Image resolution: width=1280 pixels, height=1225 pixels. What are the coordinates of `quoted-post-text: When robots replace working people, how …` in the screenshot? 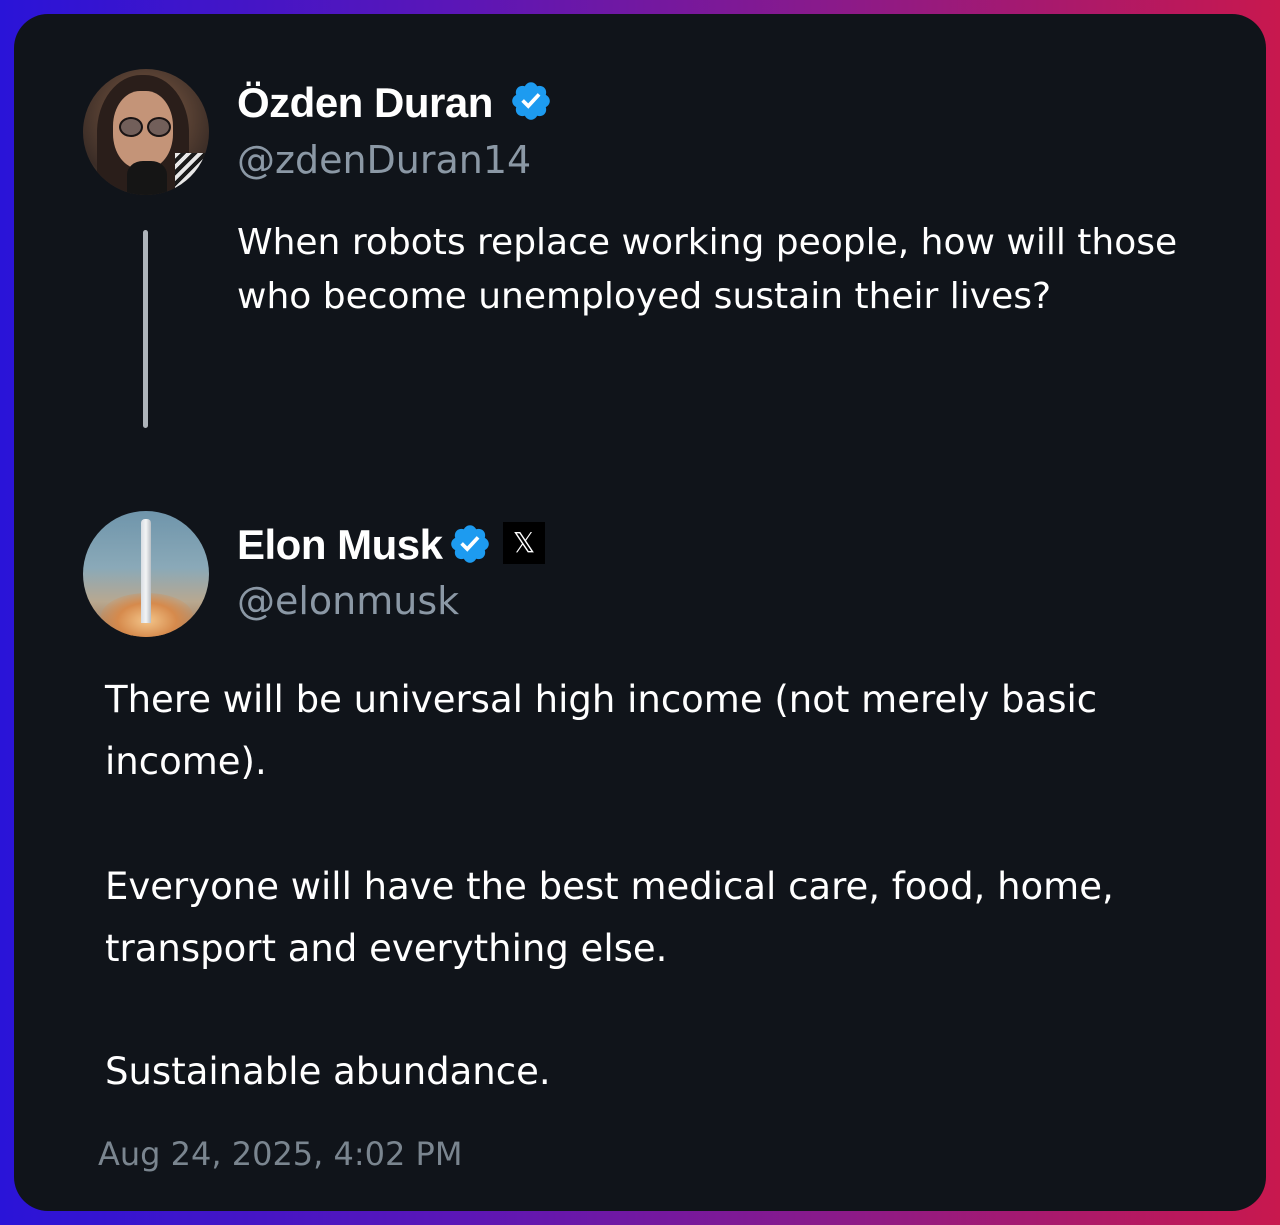 It's located at (707, 269).